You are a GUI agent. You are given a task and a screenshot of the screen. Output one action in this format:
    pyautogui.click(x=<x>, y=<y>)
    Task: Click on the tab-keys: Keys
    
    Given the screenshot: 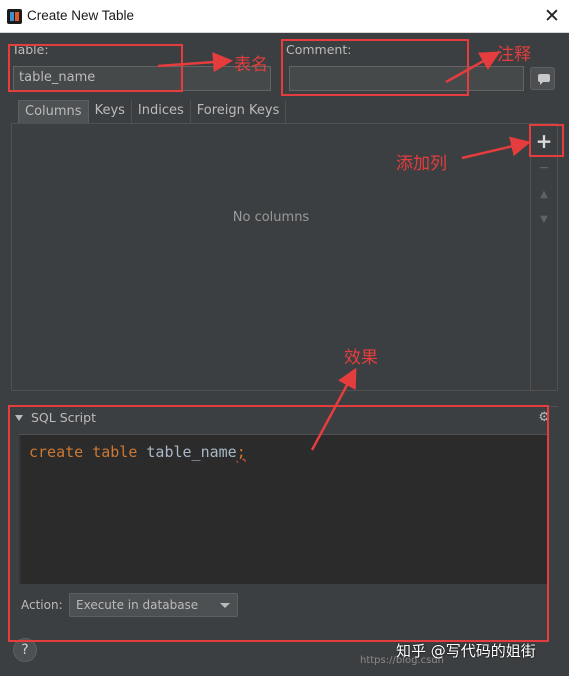 What is the action you would take?
    pyautogui.click(x=110, y=112)
    